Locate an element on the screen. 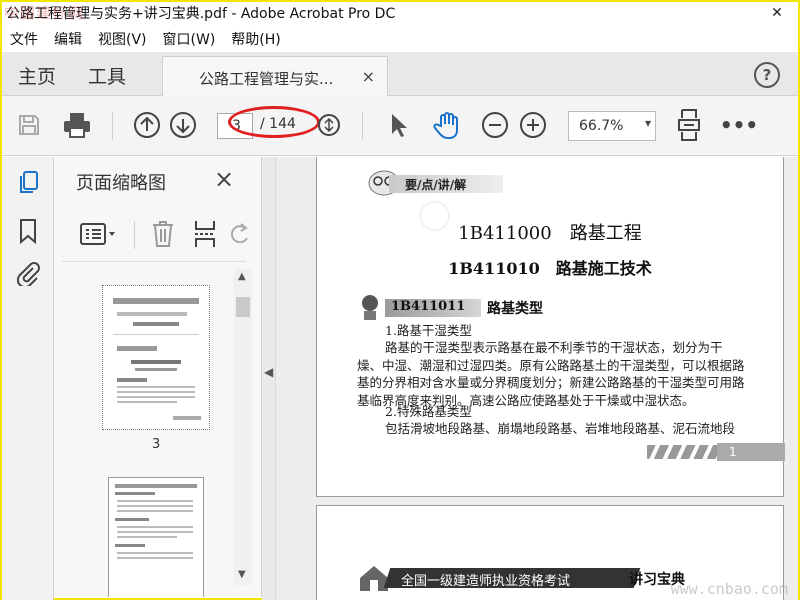 The image size is (800, 600). zoom-value: 66.7% is located at coordinates (601, 126).